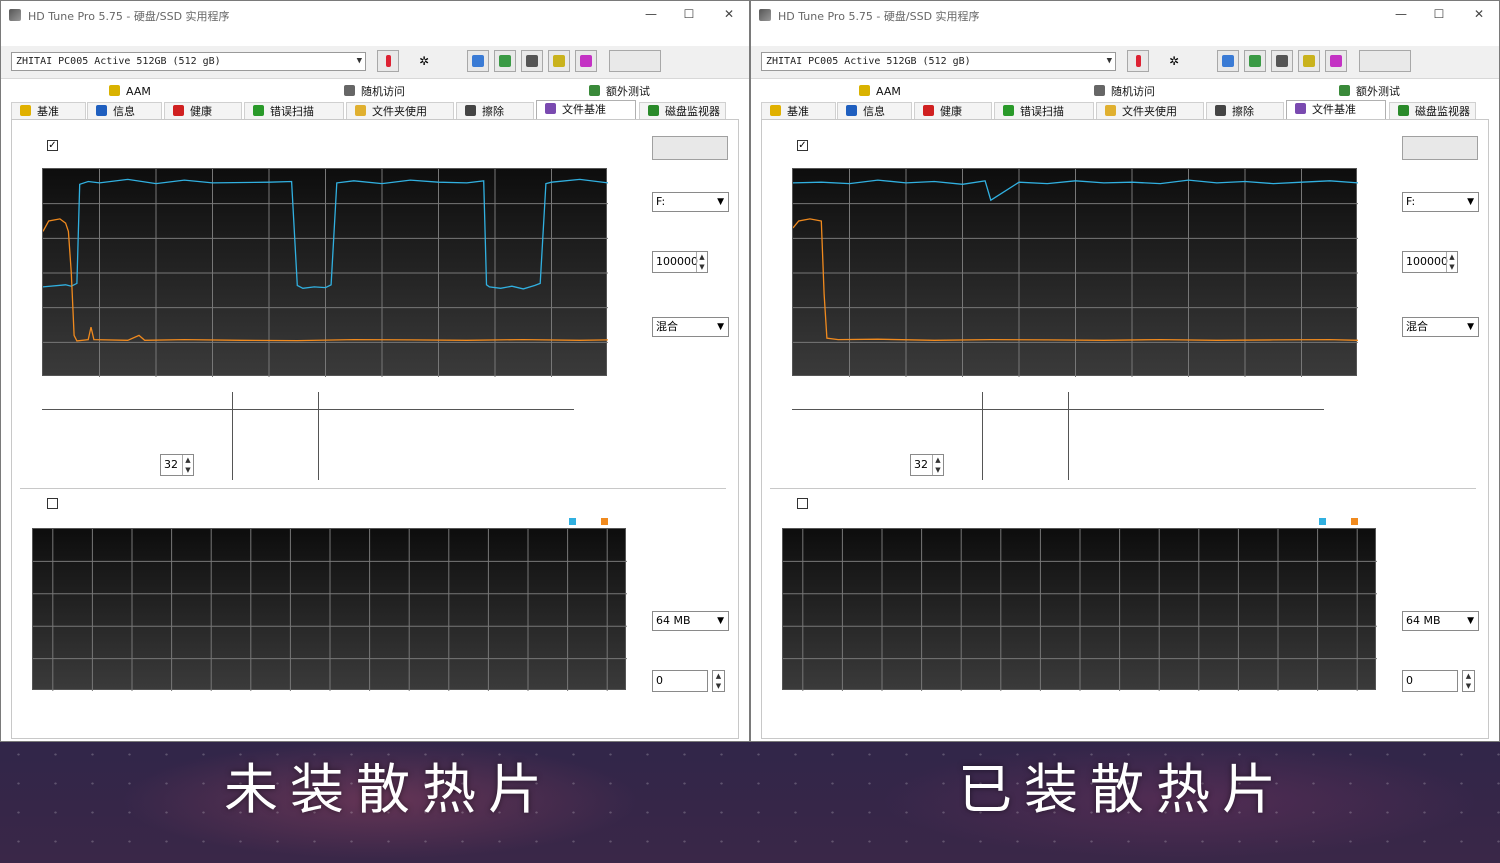 This screenshot has width=1500, height=863. I want to click on chevron-down-icon: ▼, so click(720, 327).